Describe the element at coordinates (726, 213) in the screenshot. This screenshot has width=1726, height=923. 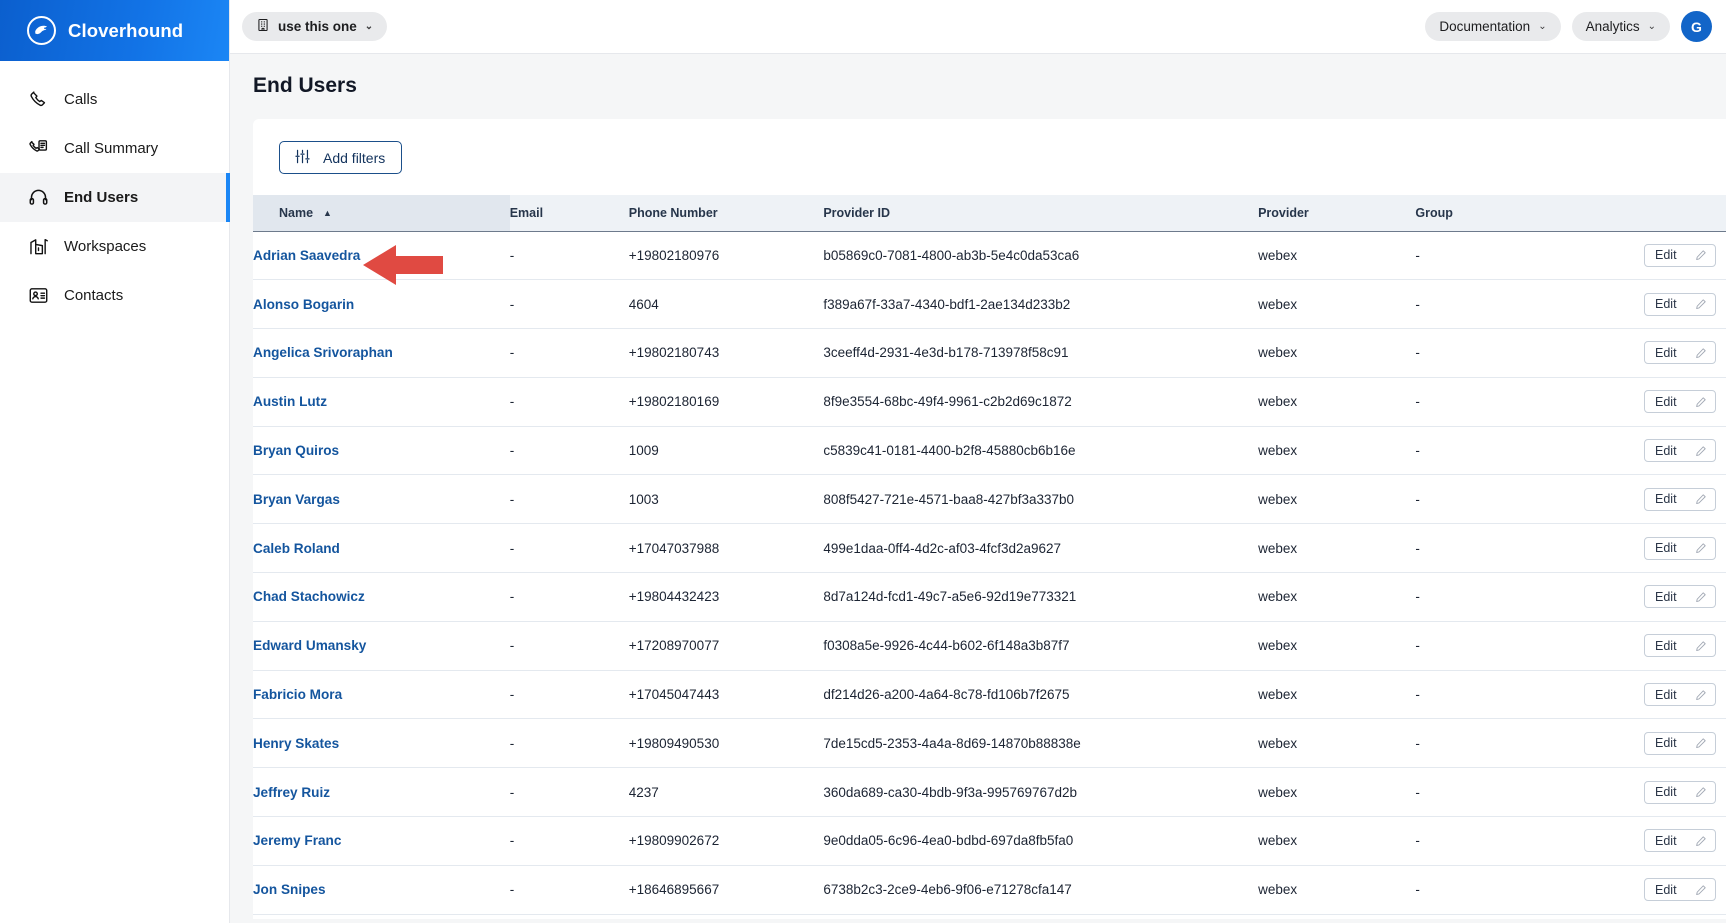
I see `column-header-phone-number: Phone Number` at that location.